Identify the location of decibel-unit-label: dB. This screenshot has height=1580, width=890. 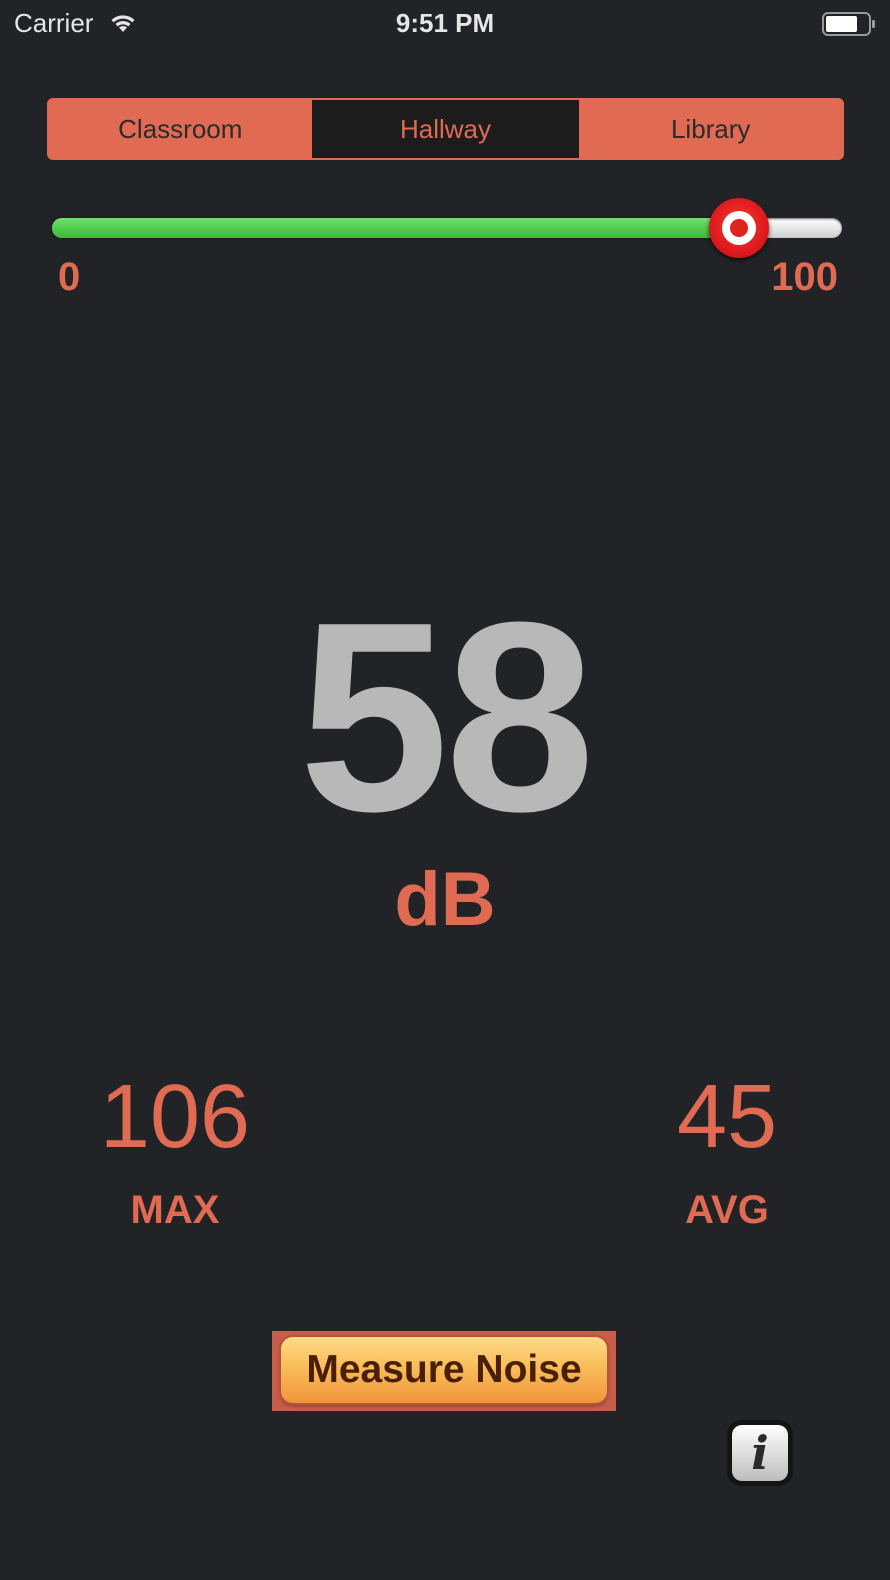
(445, 899).